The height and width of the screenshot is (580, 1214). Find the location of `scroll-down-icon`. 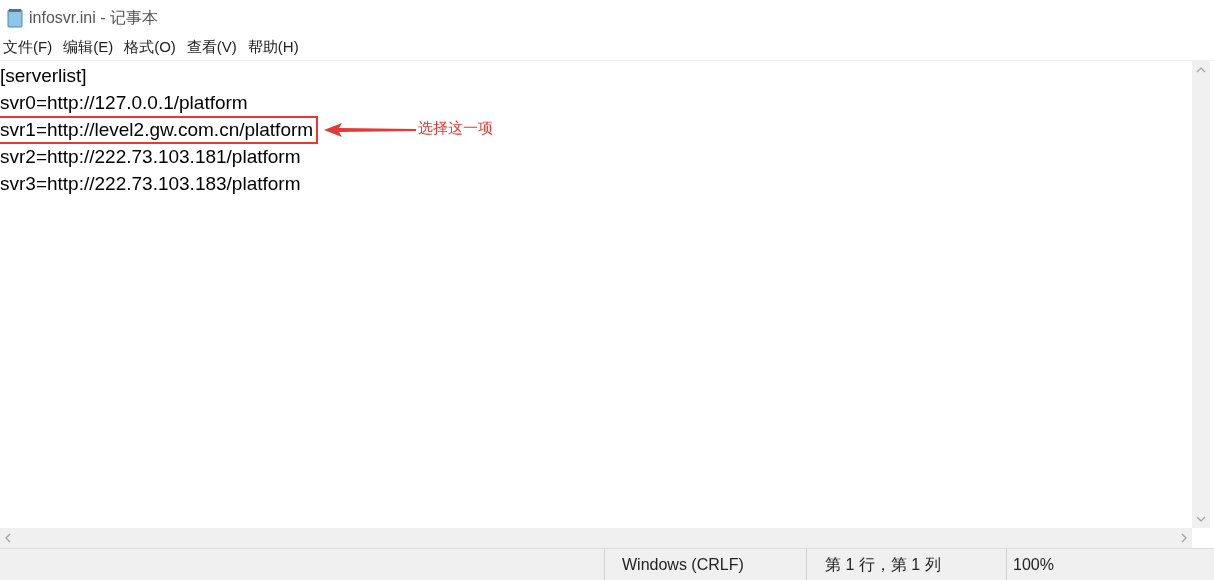

scroll-down-icon is located at coordinates (1201, 519).